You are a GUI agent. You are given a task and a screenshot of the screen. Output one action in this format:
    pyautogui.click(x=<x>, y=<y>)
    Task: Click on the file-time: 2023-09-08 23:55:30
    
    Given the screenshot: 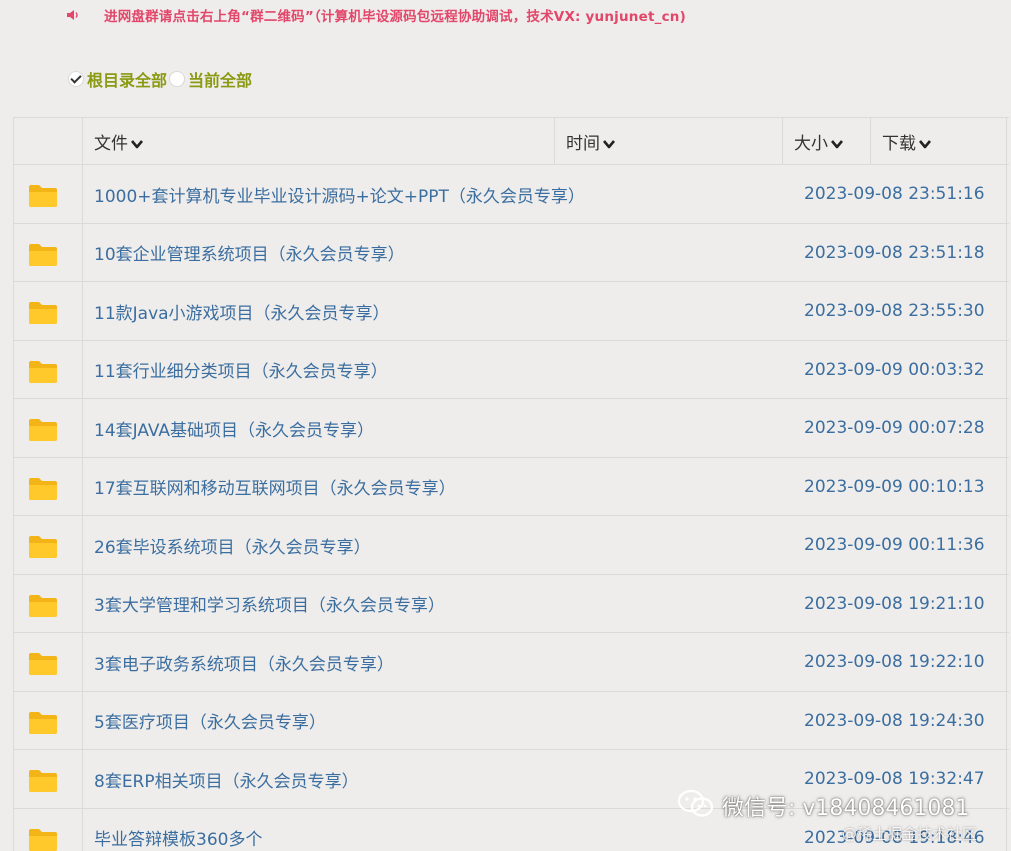 What is the action you would take?
    pyautogui.click(x=894, y=311)
    